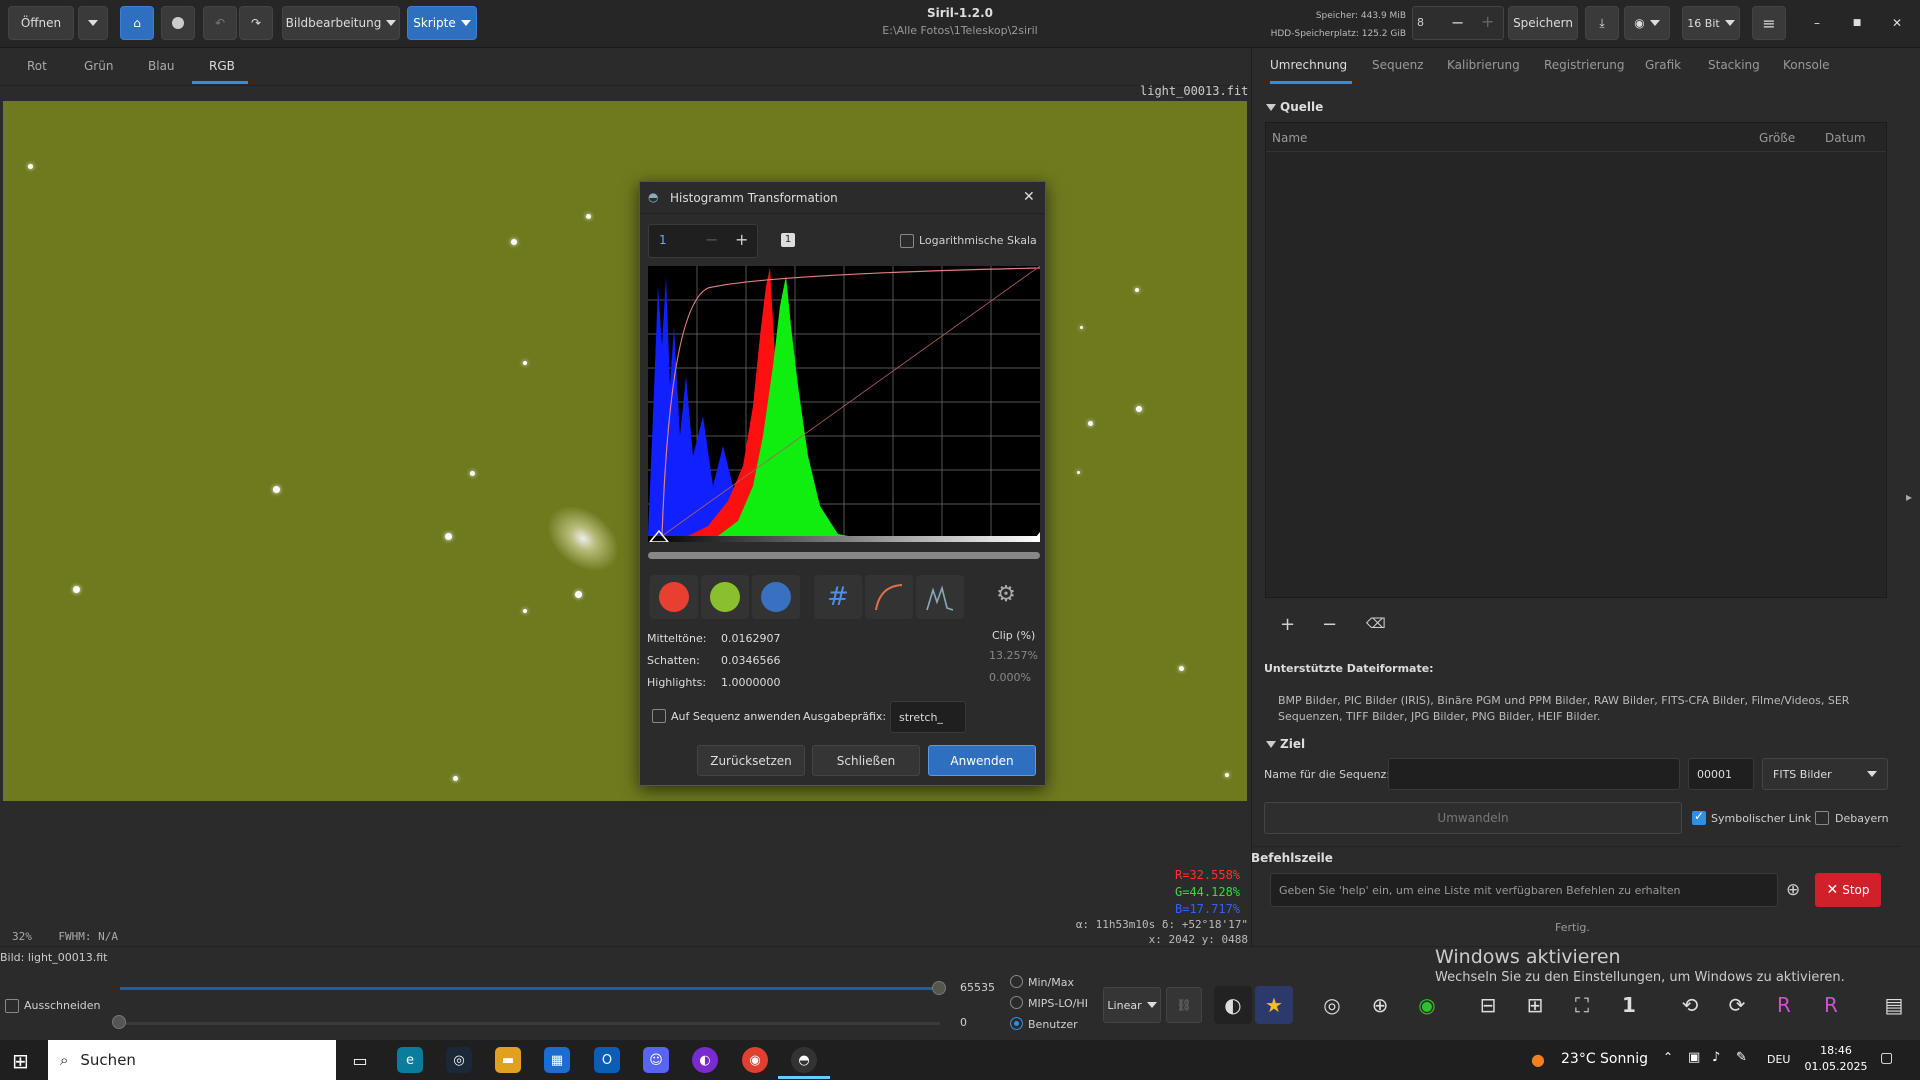  I want to click on tab-console: Konsole, so click(1806, 65).